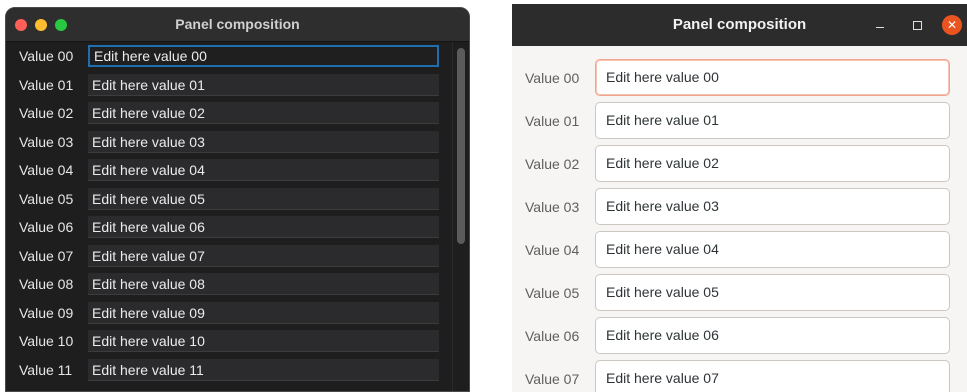 This screenshot has width=967, height=392. I want to click on value-input: Edit here value 09, so click(263, 312).